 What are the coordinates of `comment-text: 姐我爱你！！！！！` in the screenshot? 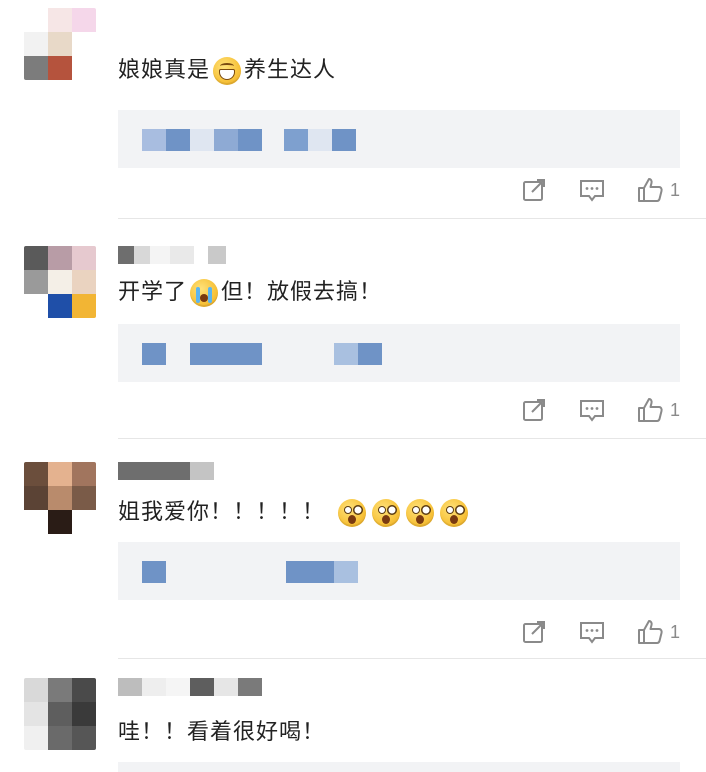 It's located at (294, 513).